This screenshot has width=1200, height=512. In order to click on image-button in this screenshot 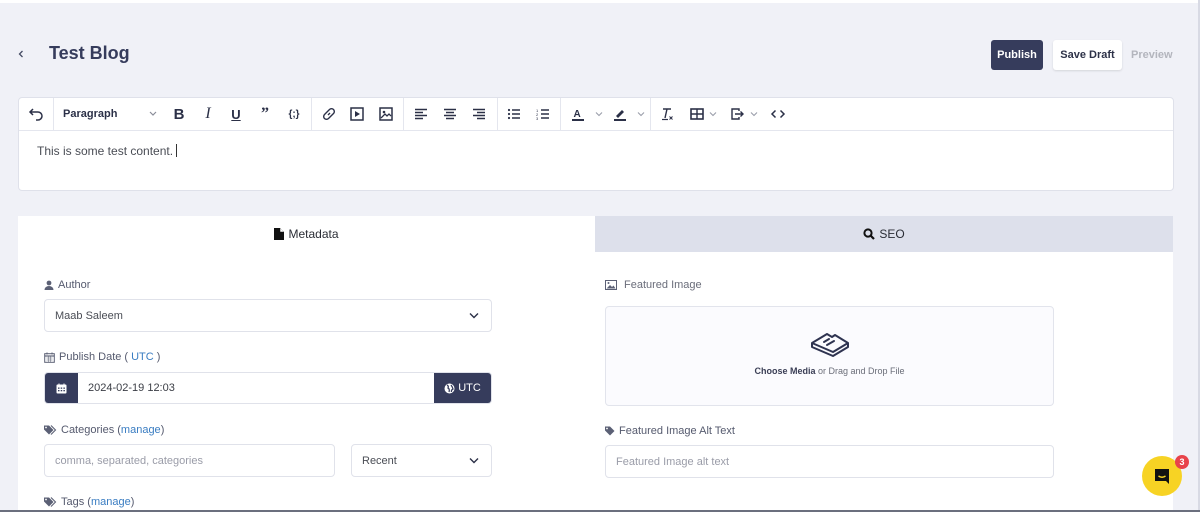, I will do `click(386, 114)`.